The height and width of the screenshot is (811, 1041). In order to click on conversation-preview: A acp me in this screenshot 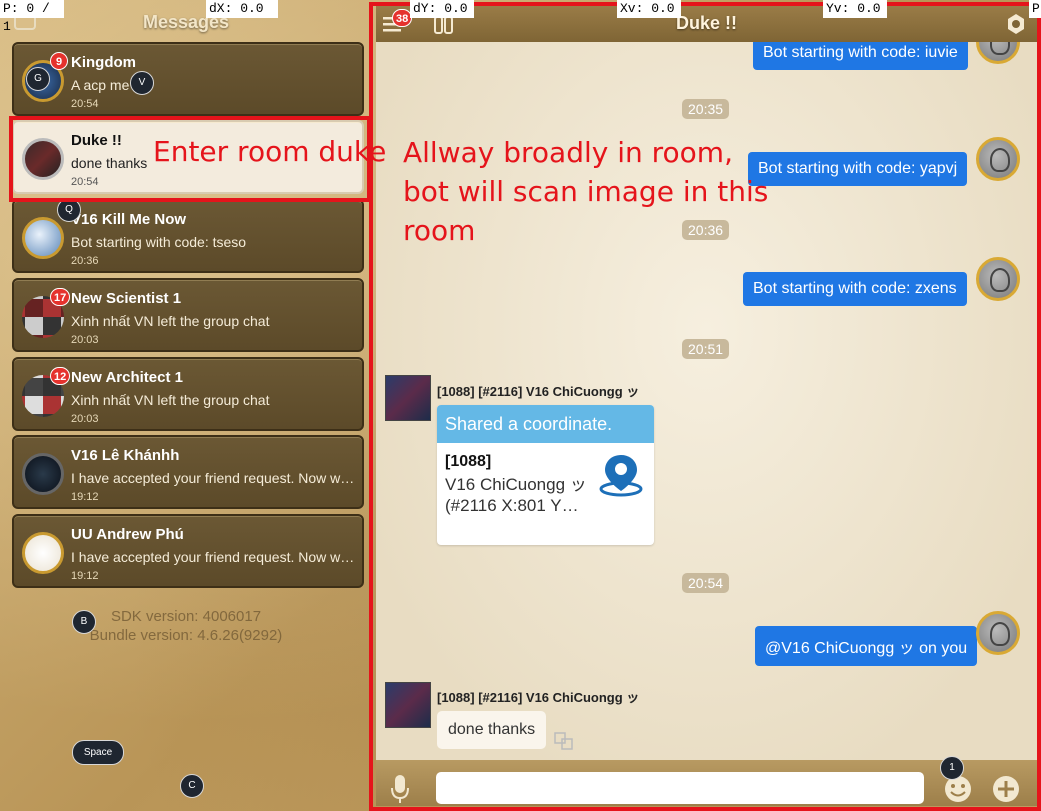, I will do `click(100, 85)`.